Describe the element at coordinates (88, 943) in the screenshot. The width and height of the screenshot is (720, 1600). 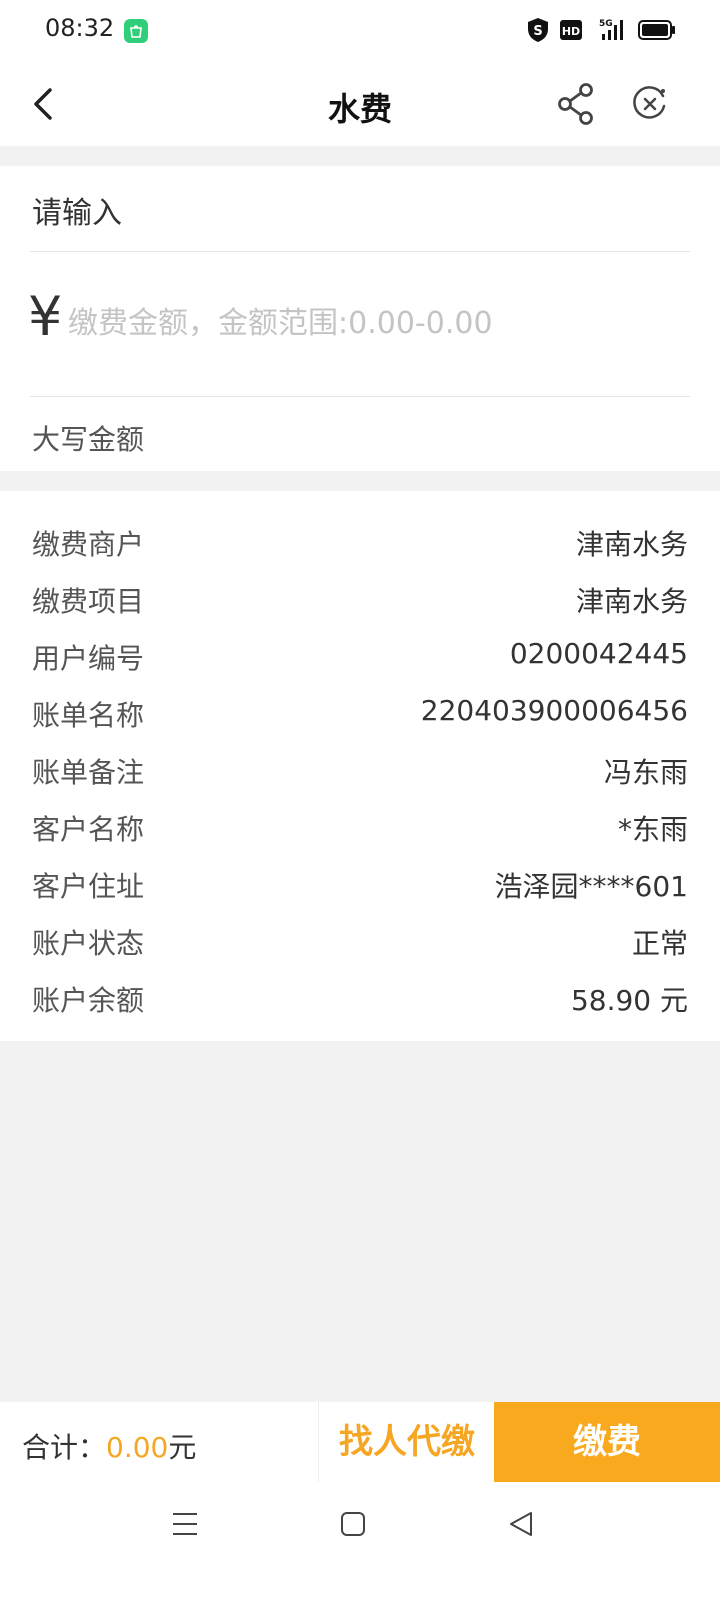
I see `info-label: 账户状态` at that location.